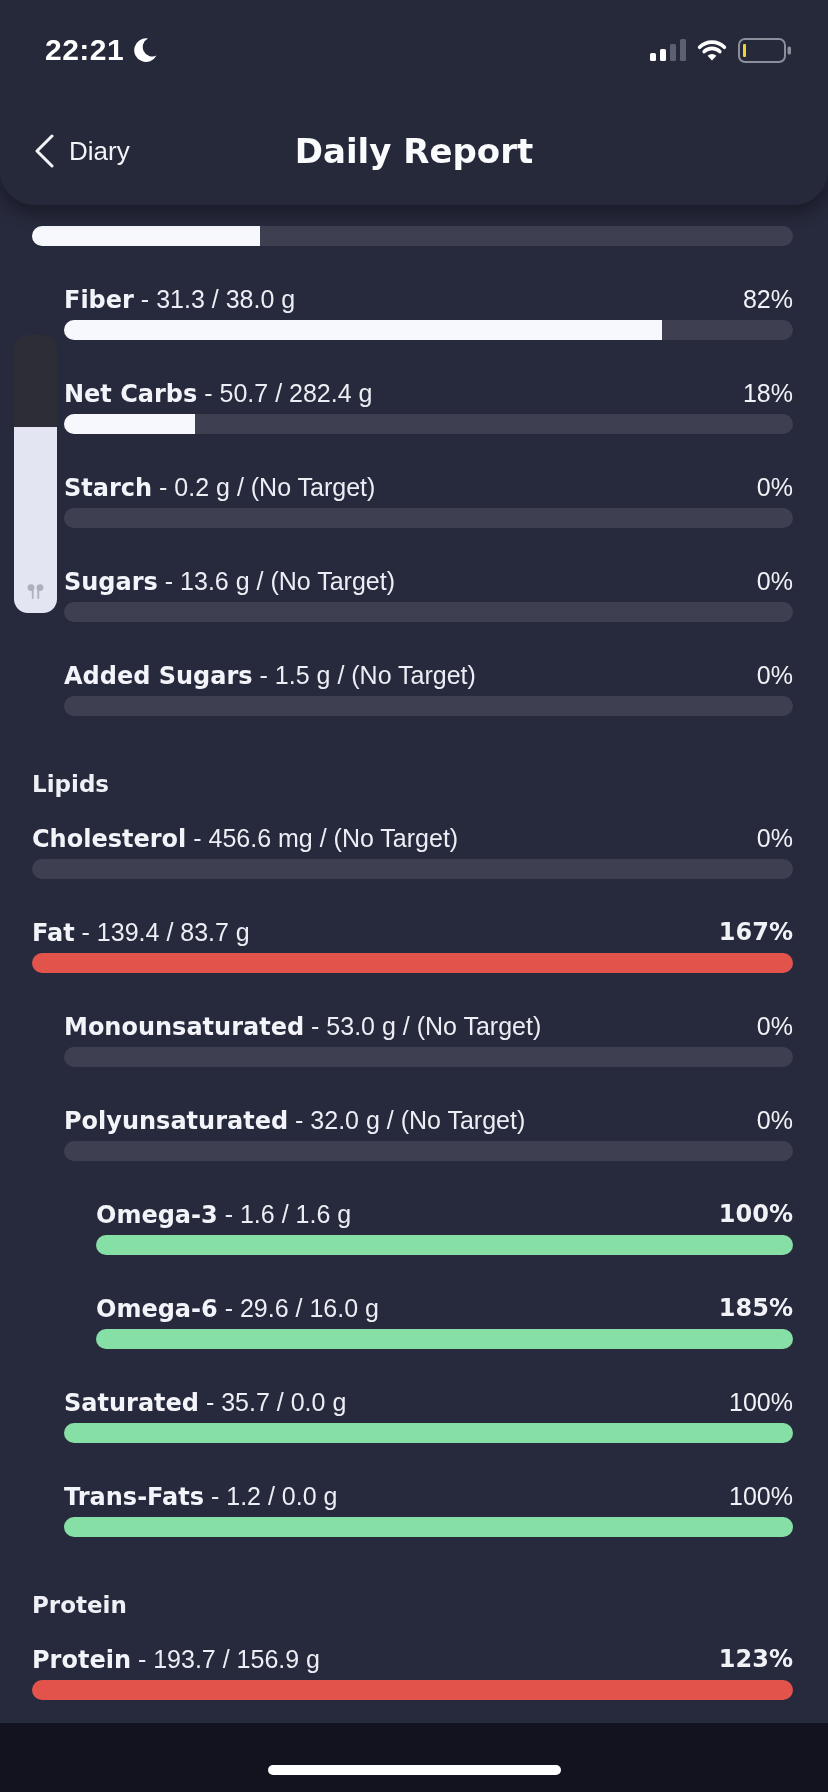 This screenshot has width=828, height=1792. What do you see at coordinates (71, 784) in the screenshot?
I see `section-heading: Lipids` at bounding box center [71, 784].